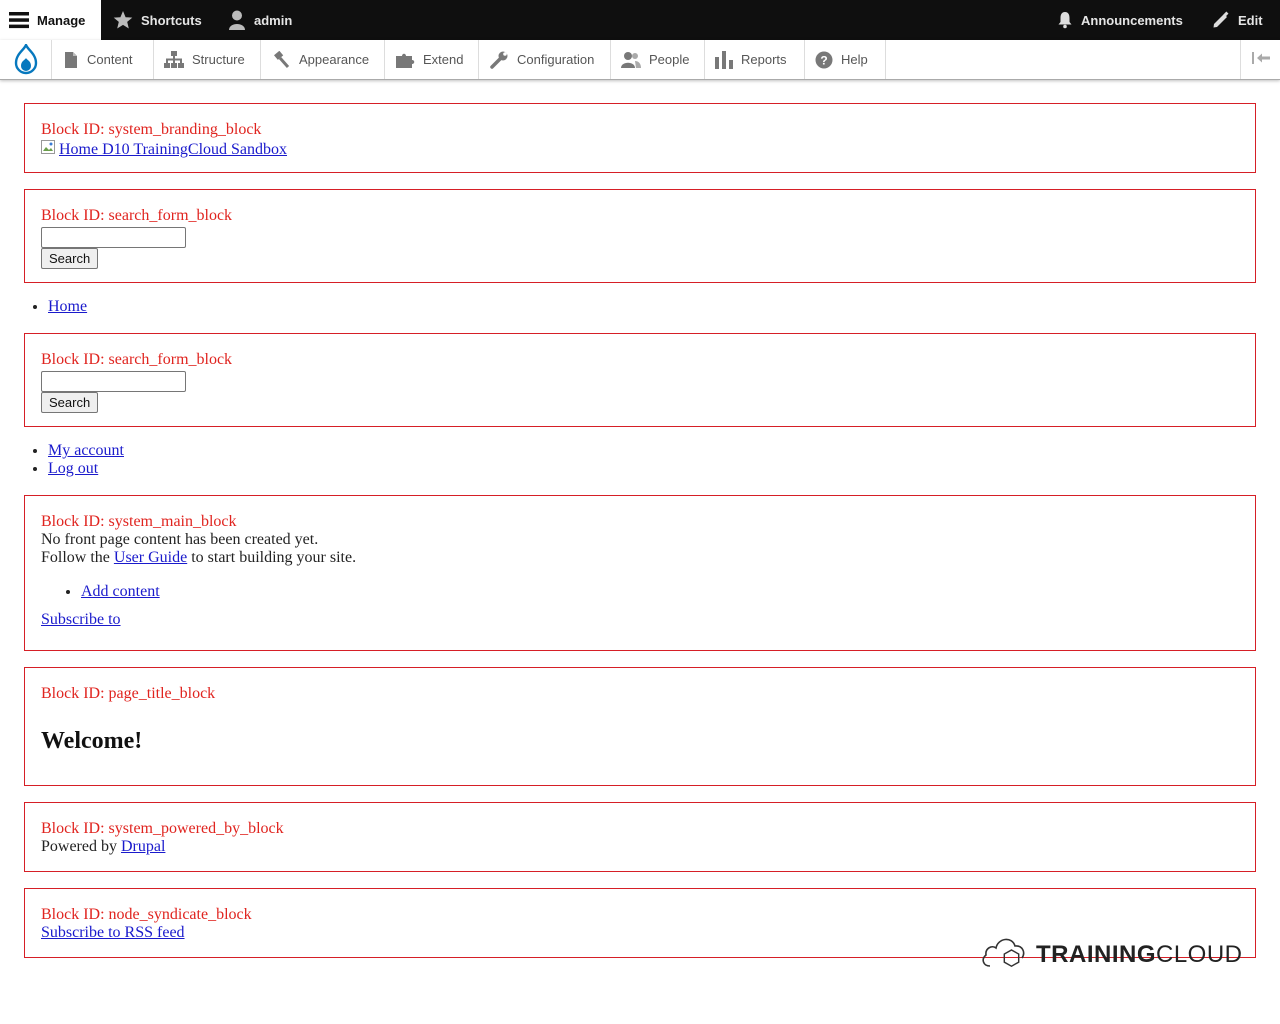  What do you see at coordinates (150, 557) in the screenshot?
I see `user-guide-link: User Guide` at bounding box center [150, 557].